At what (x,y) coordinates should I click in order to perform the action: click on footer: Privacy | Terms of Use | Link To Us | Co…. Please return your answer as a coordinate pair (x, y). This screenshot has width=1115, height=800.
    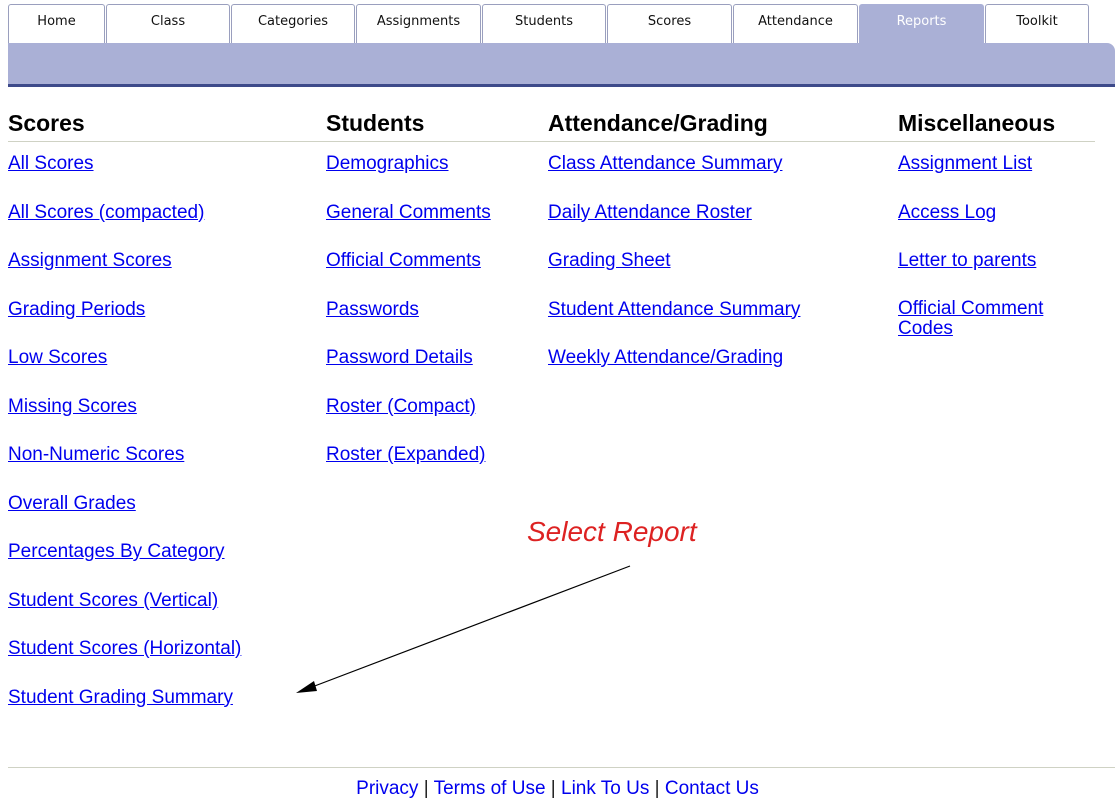
    Looking at the image, I should click on (557, 789).